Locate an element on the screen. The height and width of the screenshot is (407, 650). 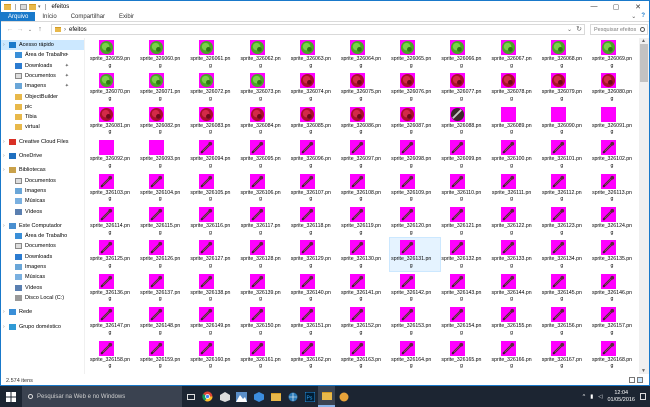
file-item: sprite_326076.pn g is located at coordinates (415, 87).